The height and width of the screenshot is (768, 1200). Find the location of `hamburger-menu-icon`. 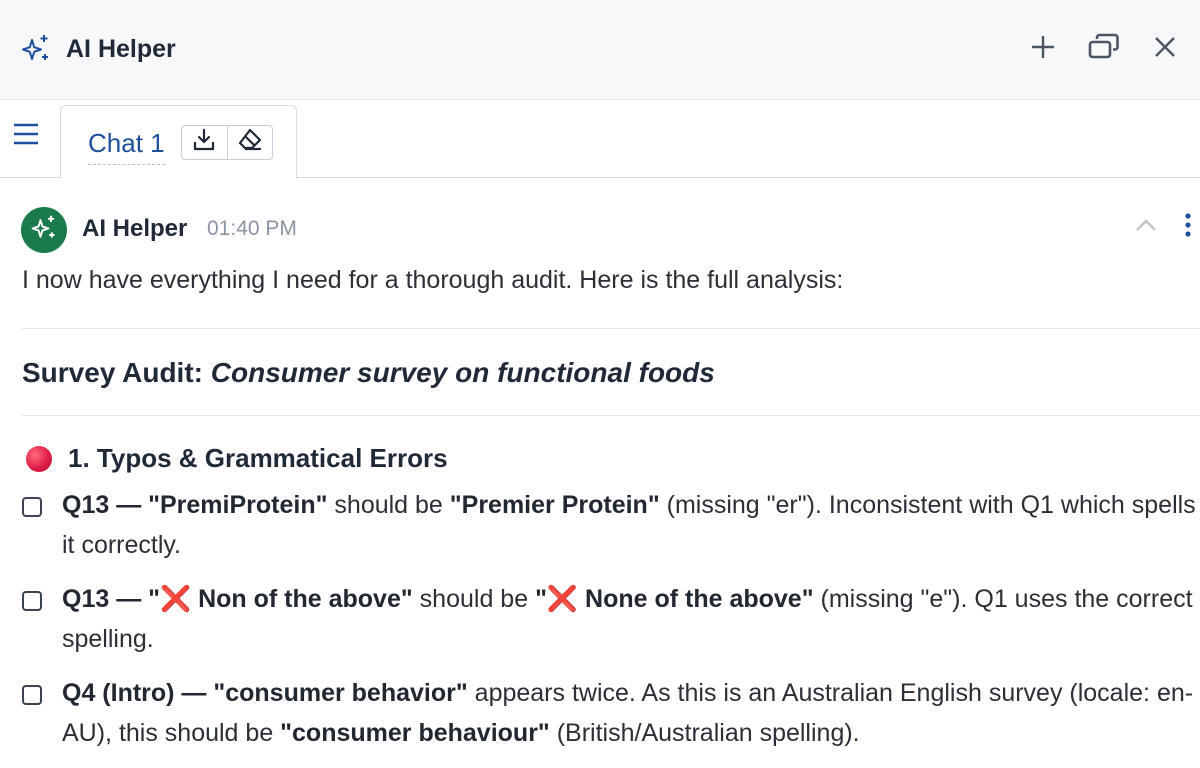

hamburger-menu-icon is located at coordinates (26, 136).